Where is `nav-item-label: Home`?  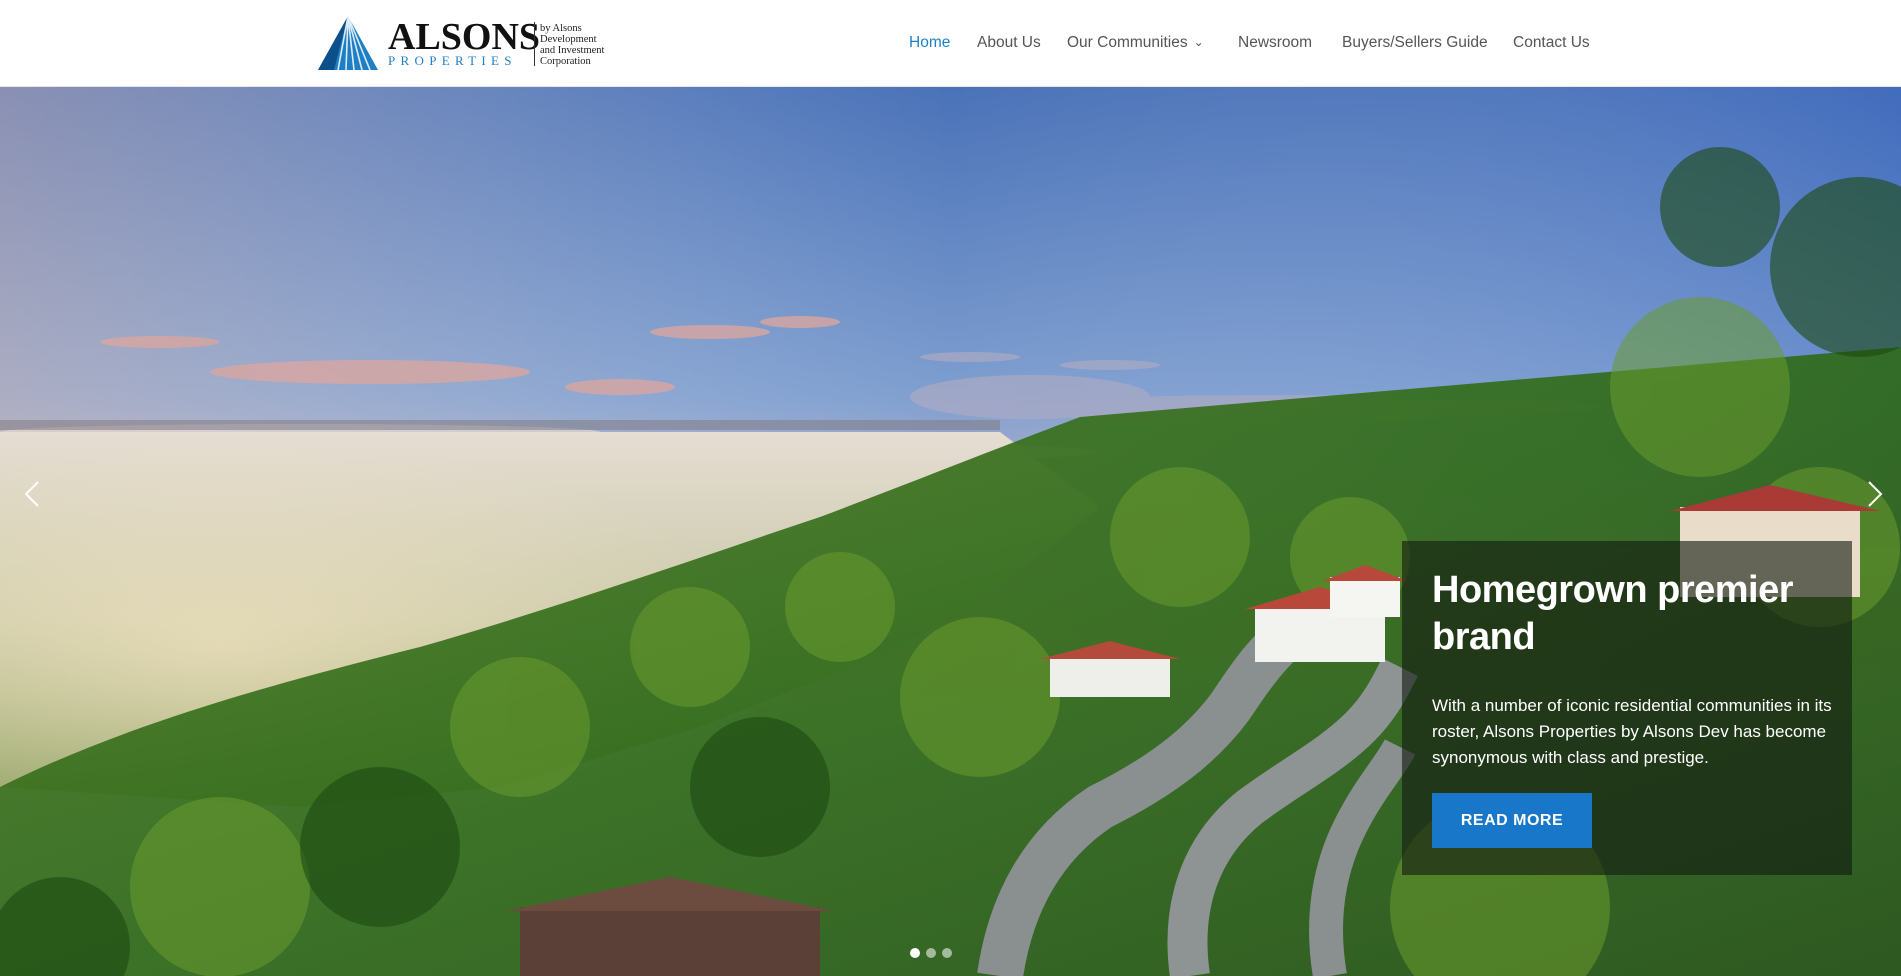
nav-item-label: Home is located at coordinates (930, 42).